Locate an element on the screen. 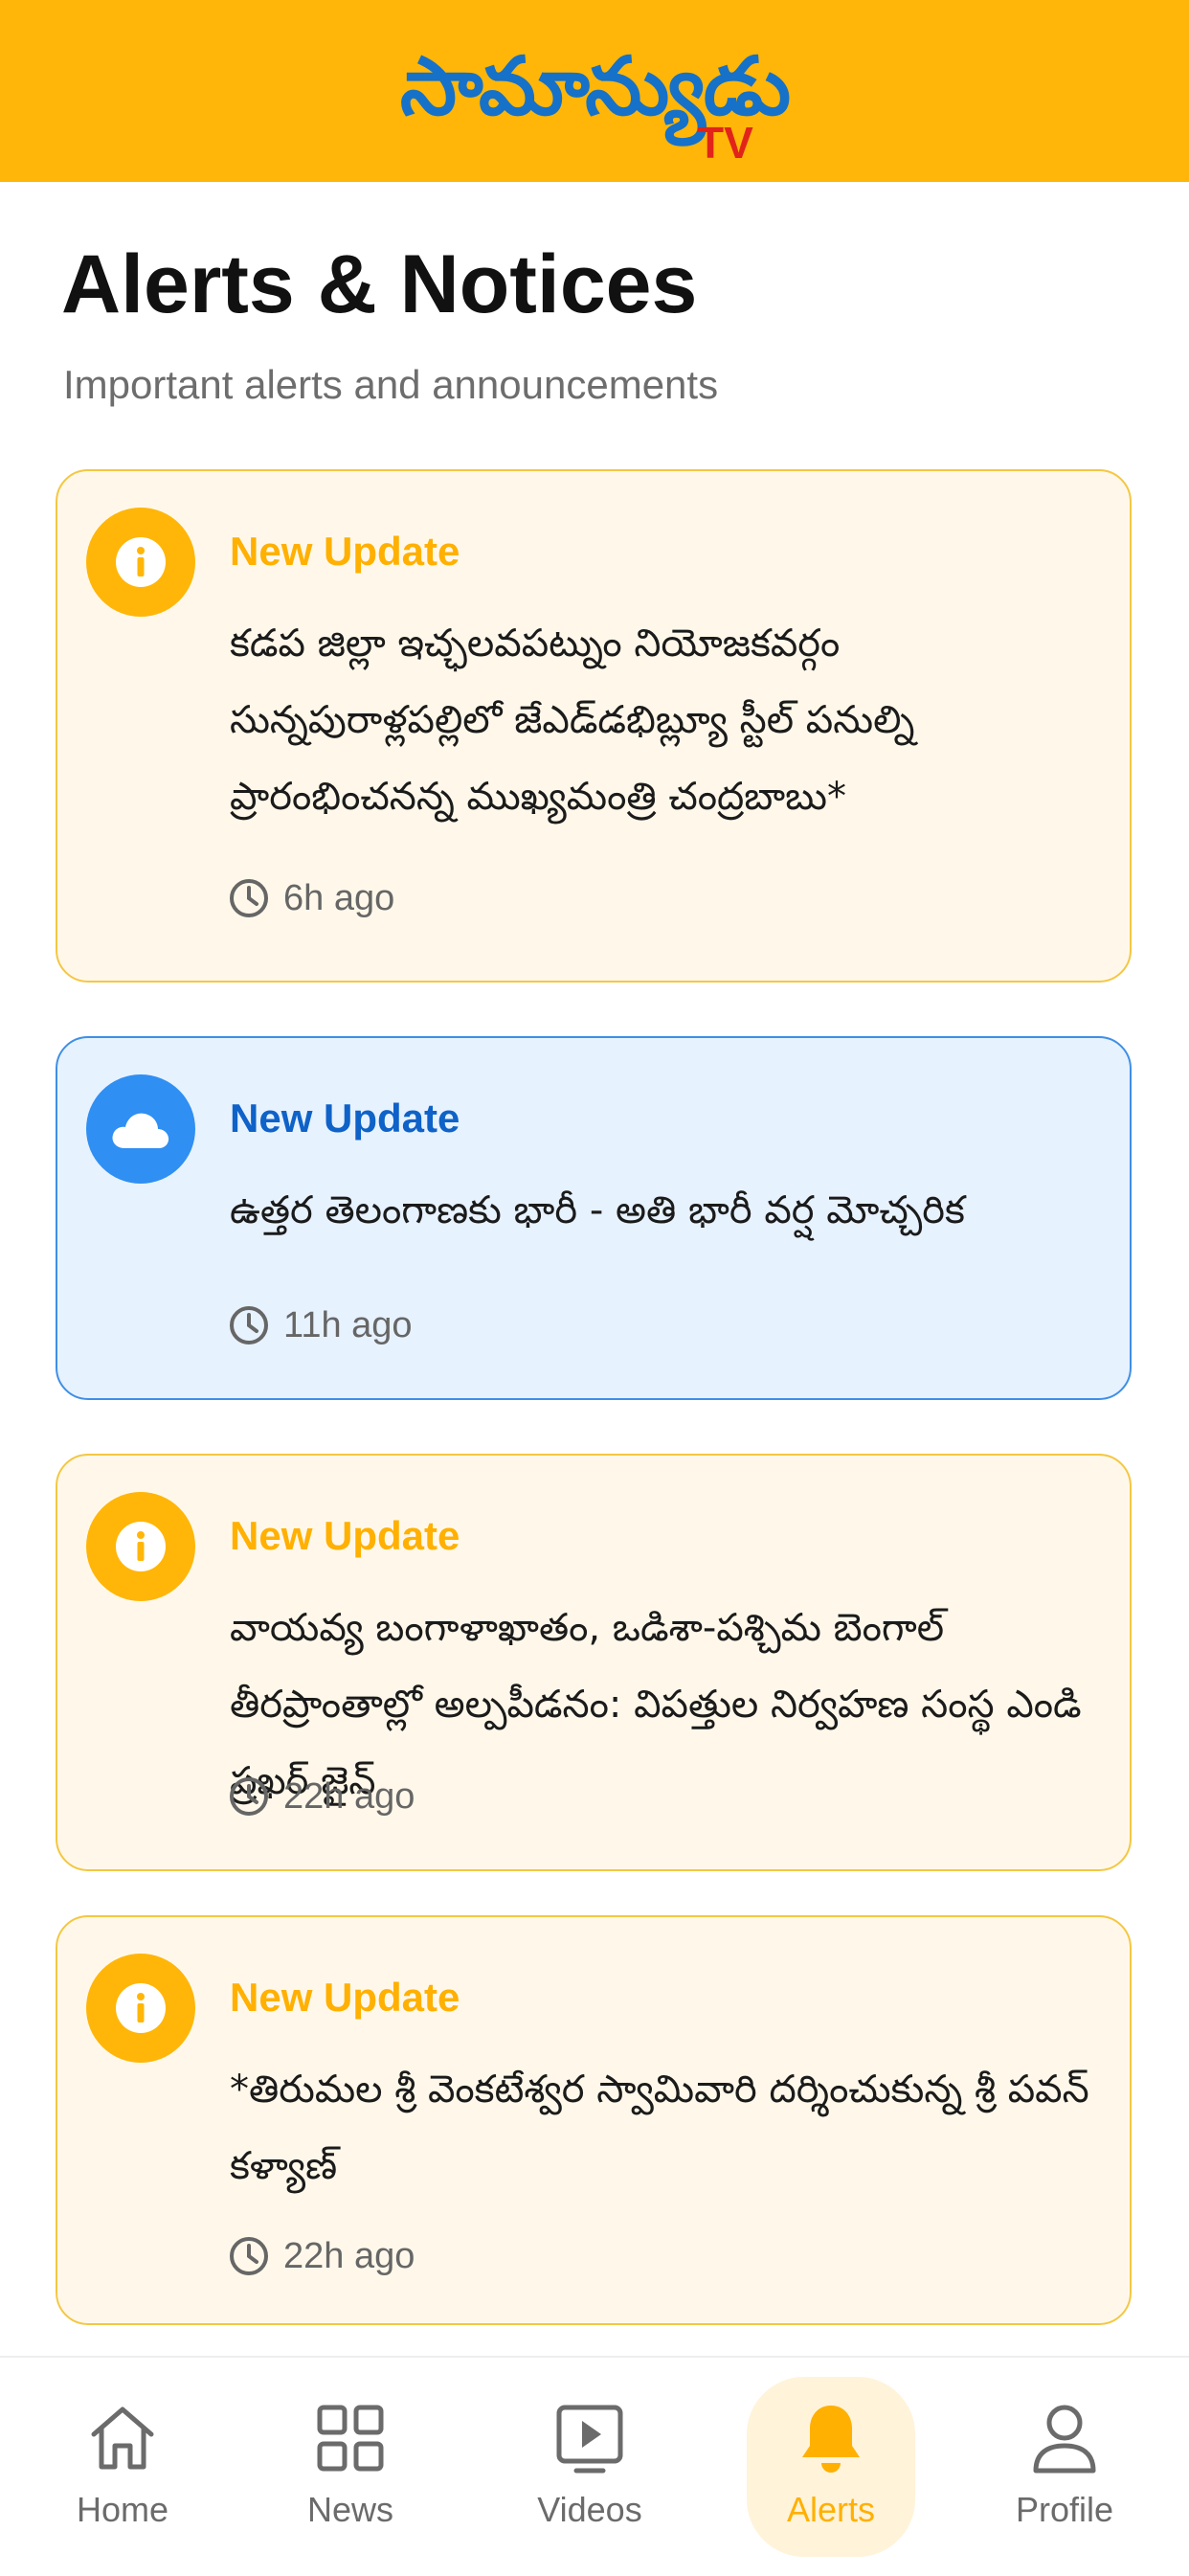  alert-time: 11h ago is located at coordinates (320, 1325).